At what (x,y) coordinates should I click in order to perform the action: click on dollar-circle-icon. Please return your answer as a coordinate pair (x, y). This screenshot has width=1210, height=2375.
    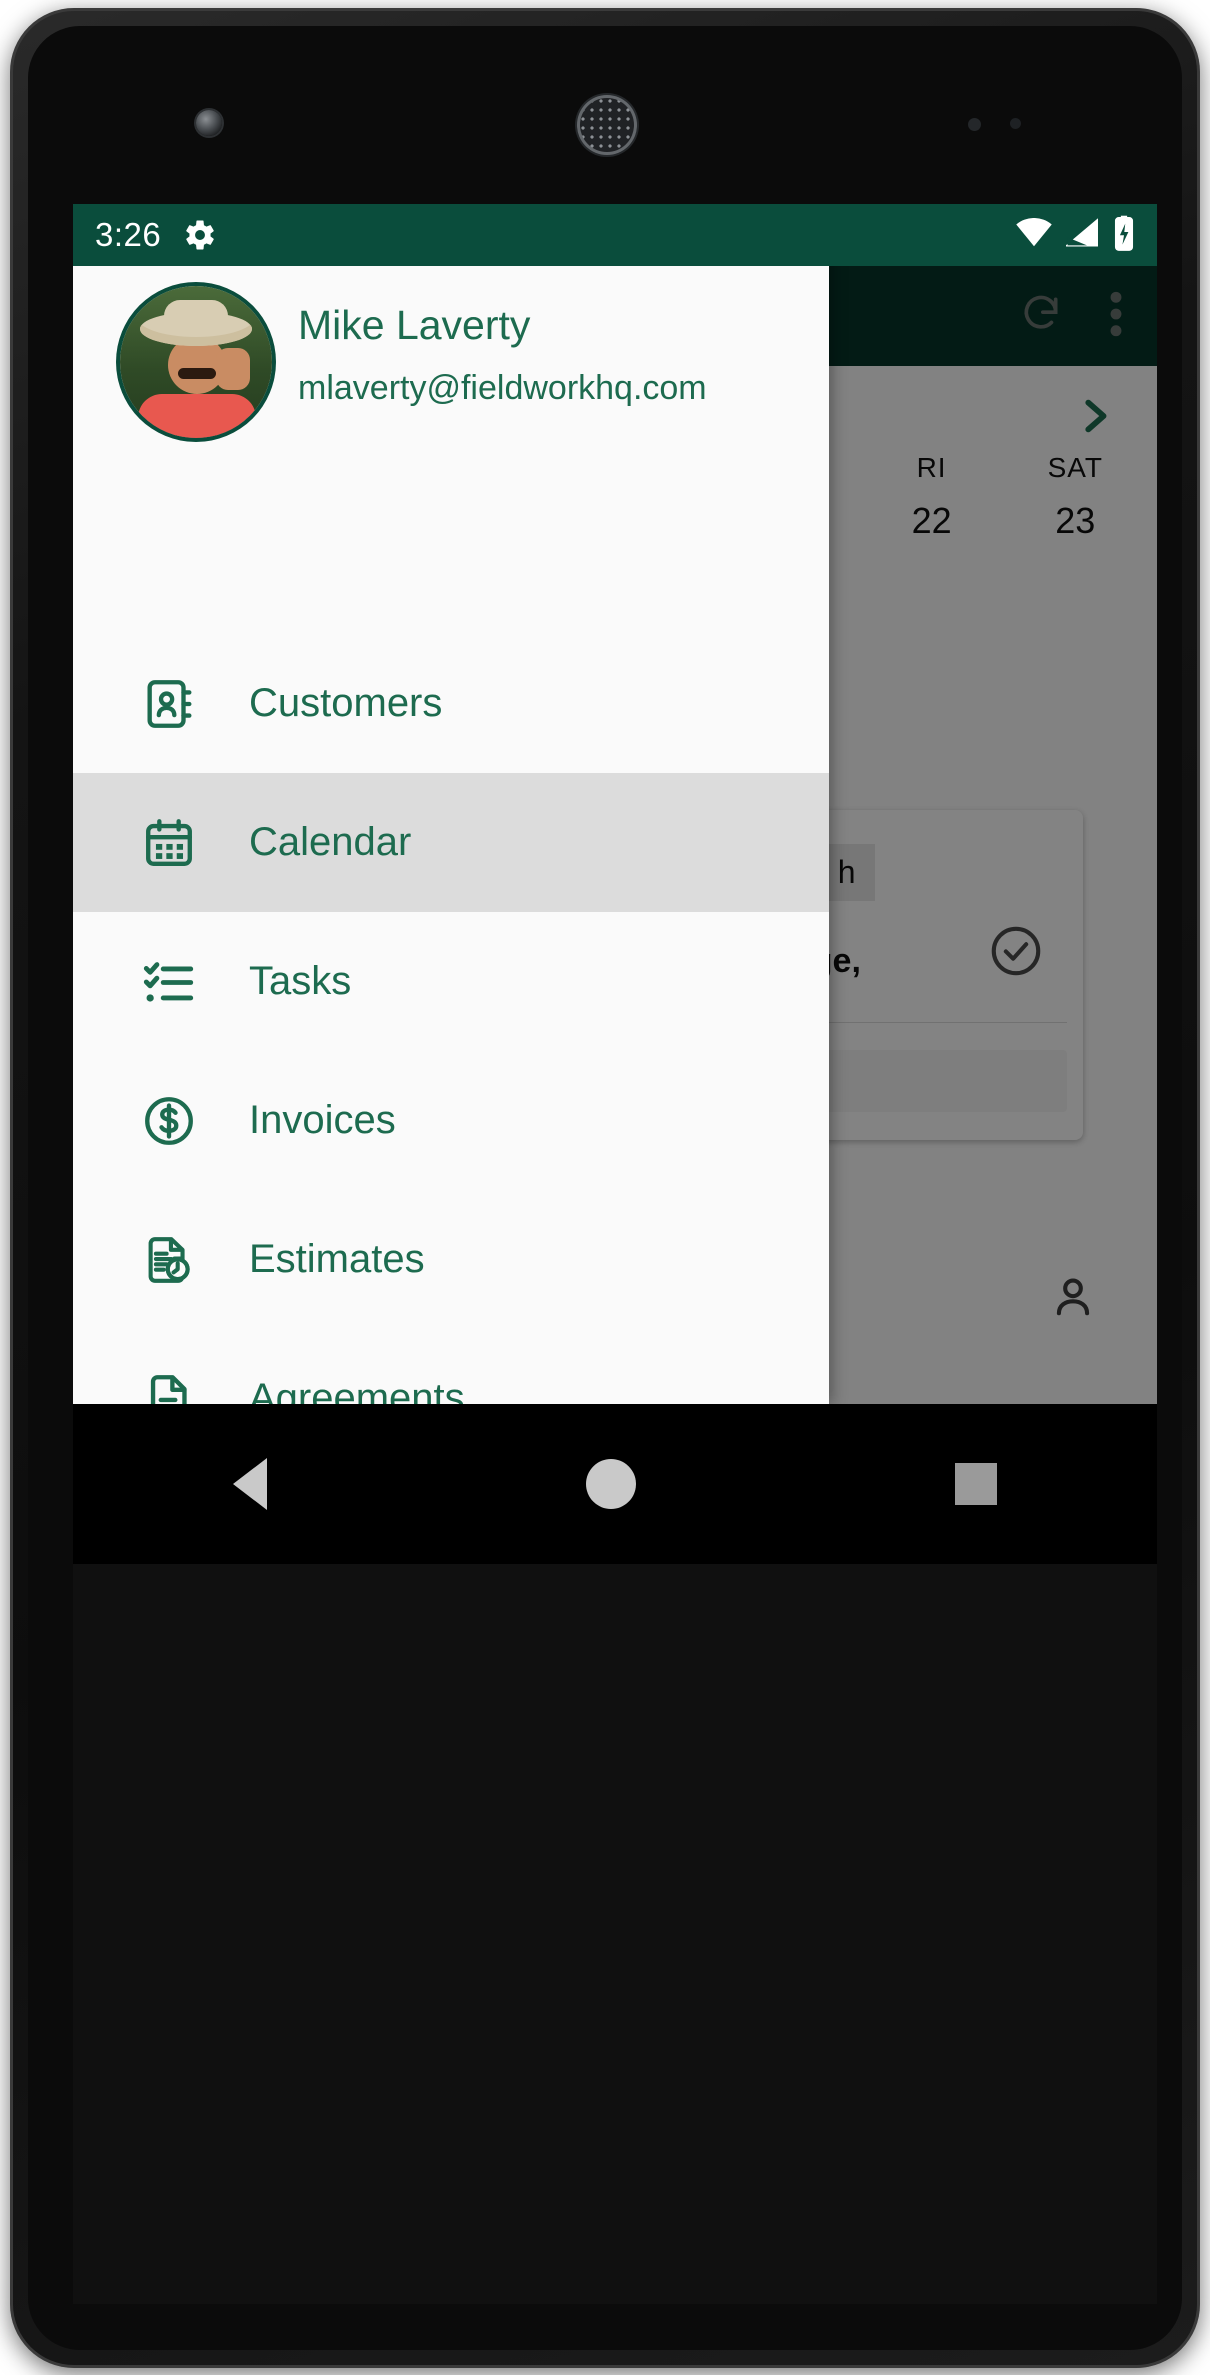
    Looking at the image, I should click on (169, 1121).